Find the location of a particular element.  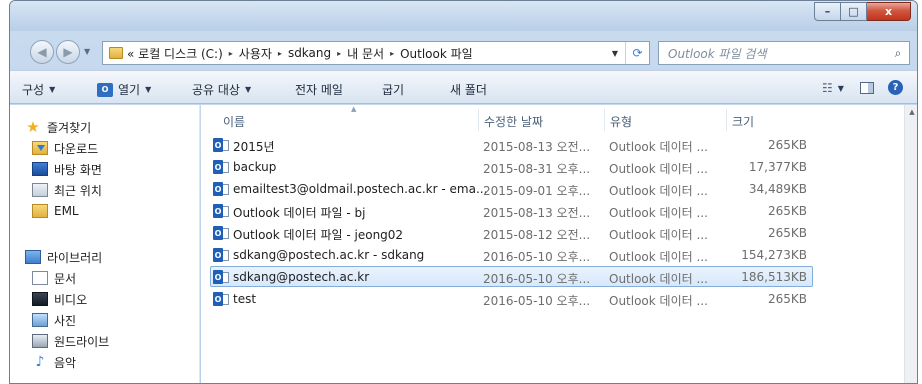

sidebar-item-label: 음악 is located at coordinates (65, 362).